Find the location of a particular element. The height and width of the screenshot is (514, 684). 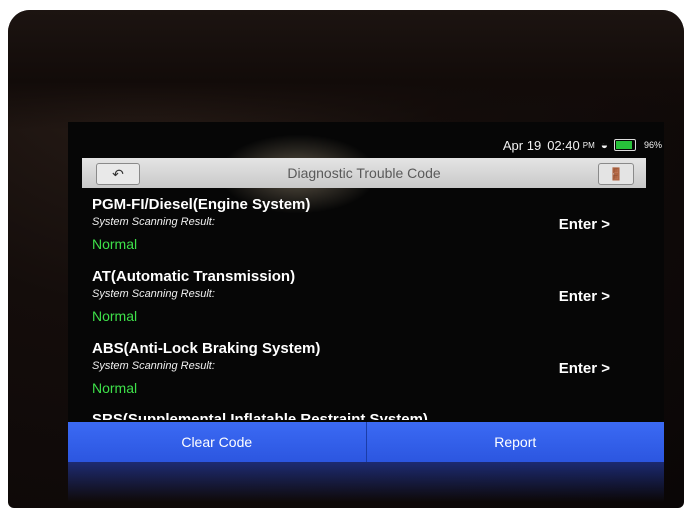

system-name: PGM-FI/Diesel(Engine System) is located at coordinates (201, 204).